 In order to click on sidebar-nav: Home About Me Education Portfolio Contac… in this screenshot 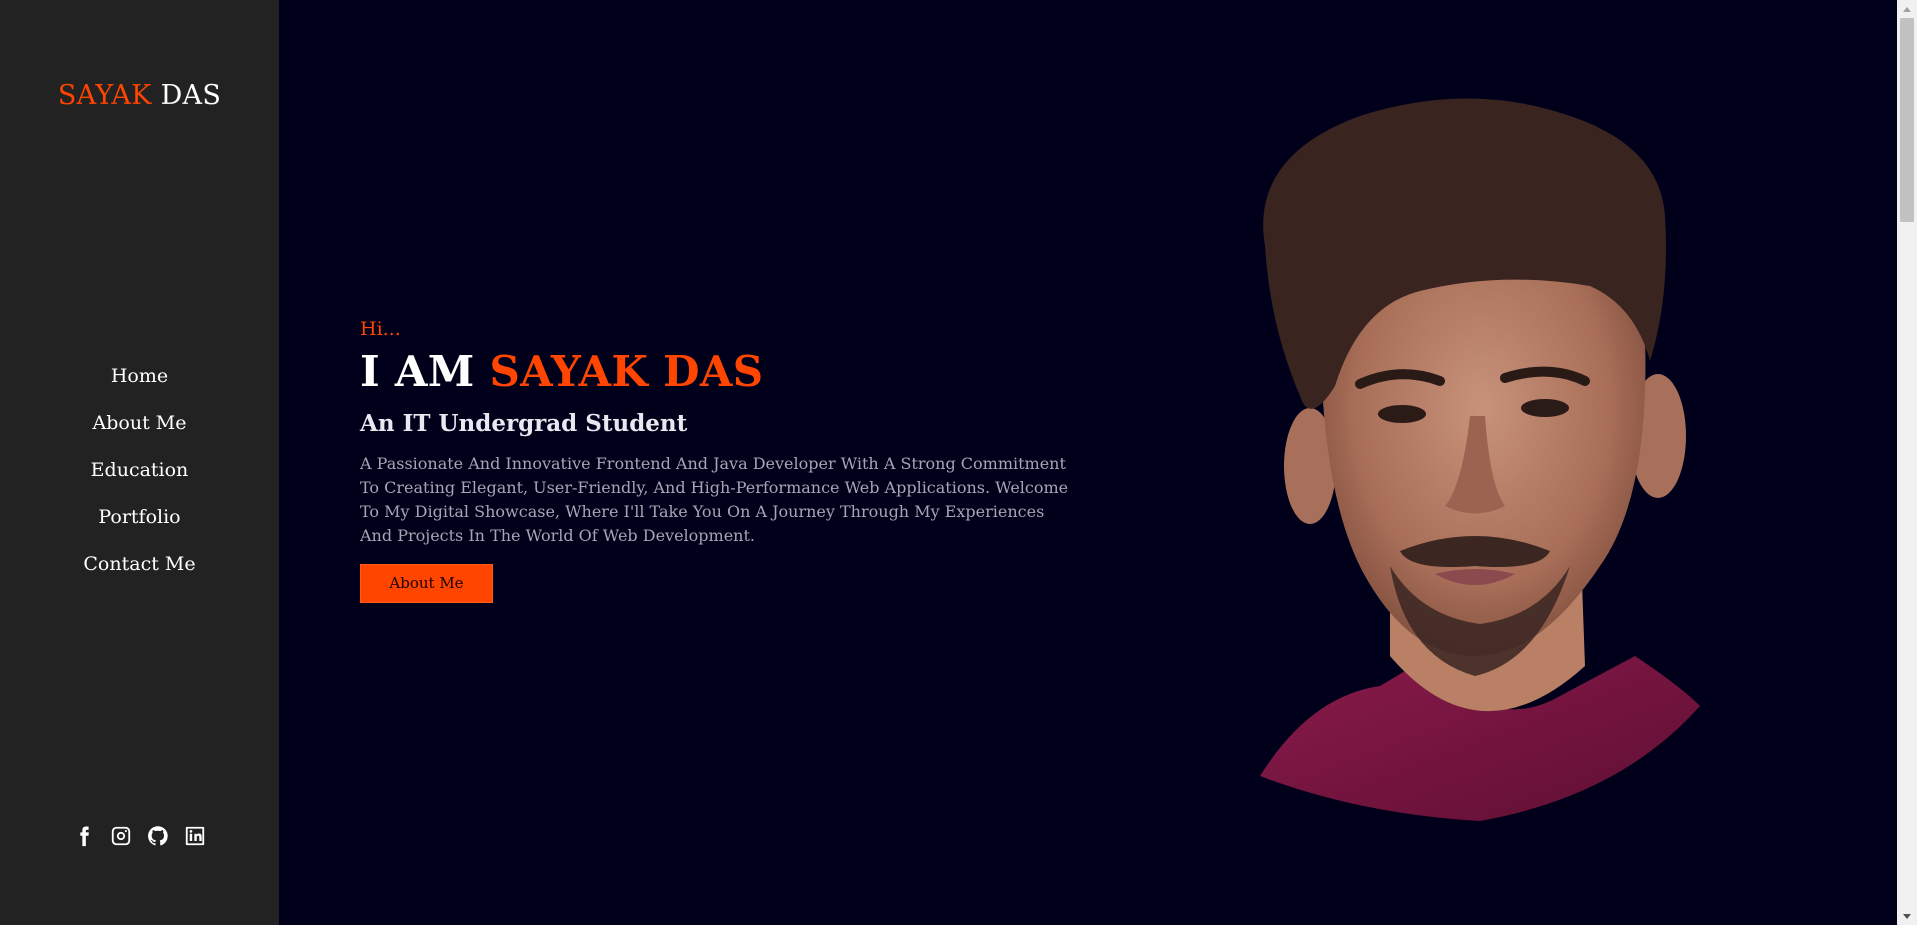, I will do `click(139, 475)`.